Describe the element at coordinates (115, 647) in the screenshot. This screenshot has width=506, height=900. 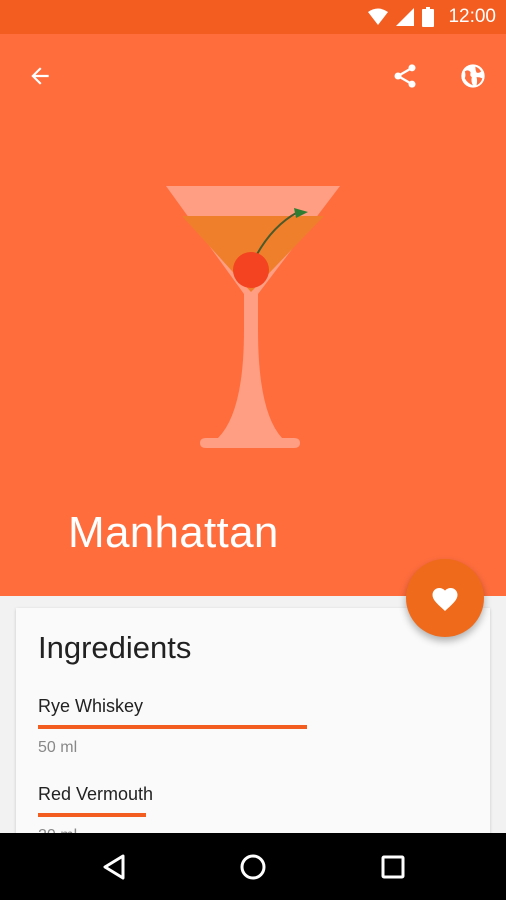
I see `ingredients-title: Ingredients` at that location.